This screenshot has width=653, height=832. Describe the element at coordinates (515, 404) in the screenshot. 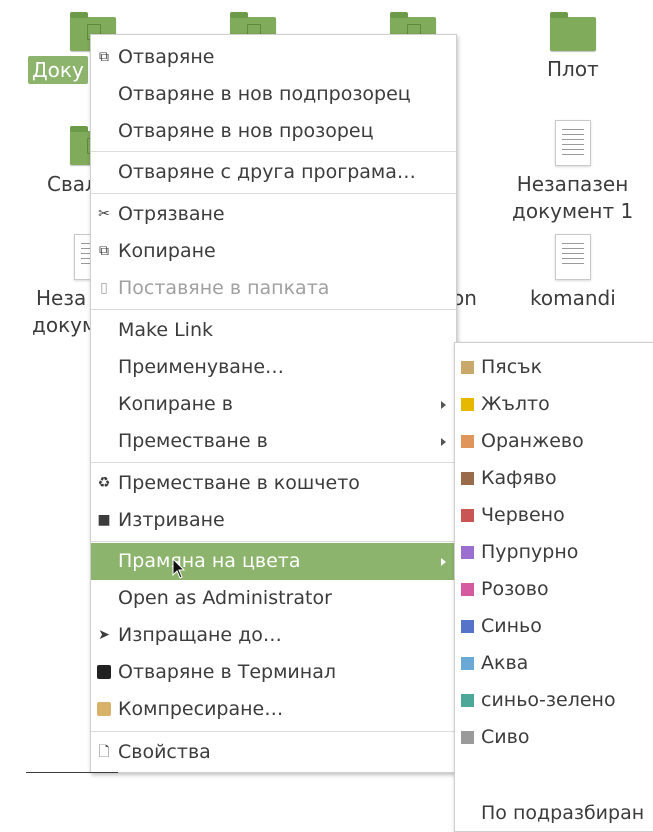

I see `color-option-label: Жълто` at that location.